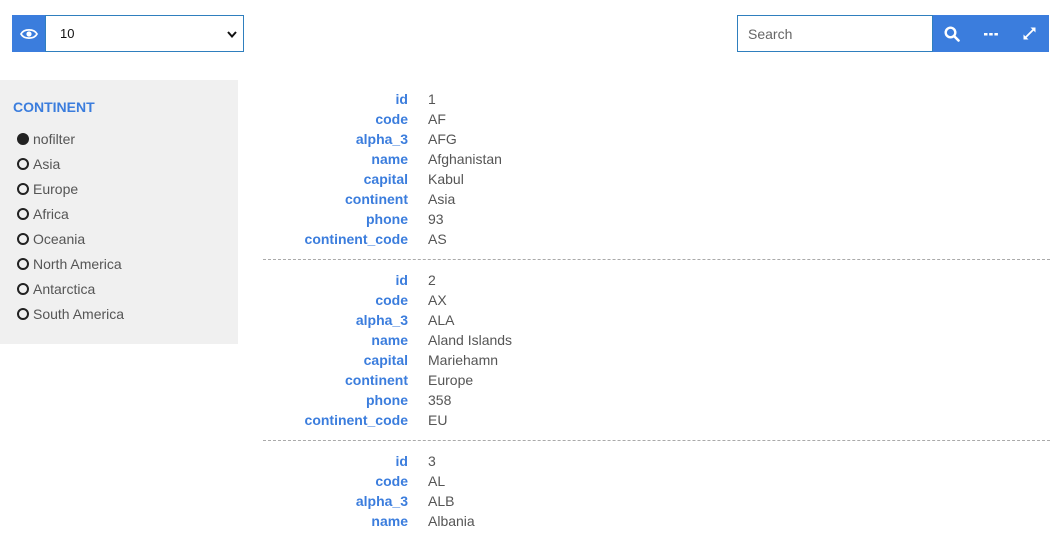 This screenshot has height=535, width=1054. Describe the element at coordinates (144, 33) in the screenshot. I see `page-size-select: 10` at that location.